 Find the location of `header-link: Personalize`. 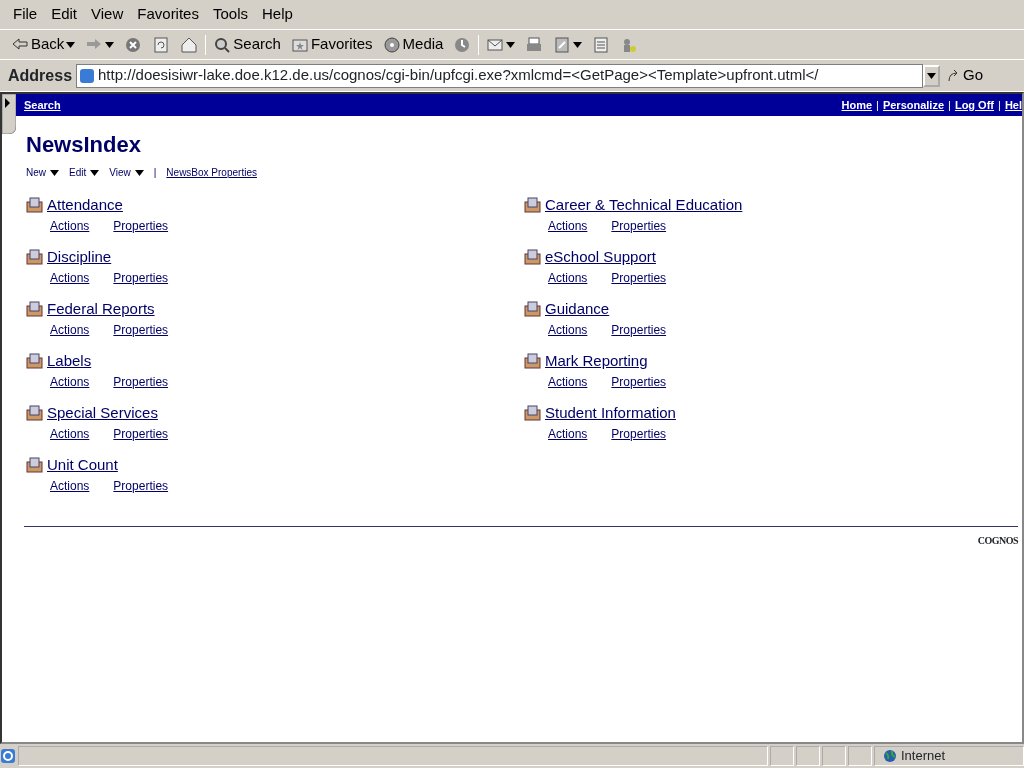

header-link: Personalize is located at coordinates (913, 105).